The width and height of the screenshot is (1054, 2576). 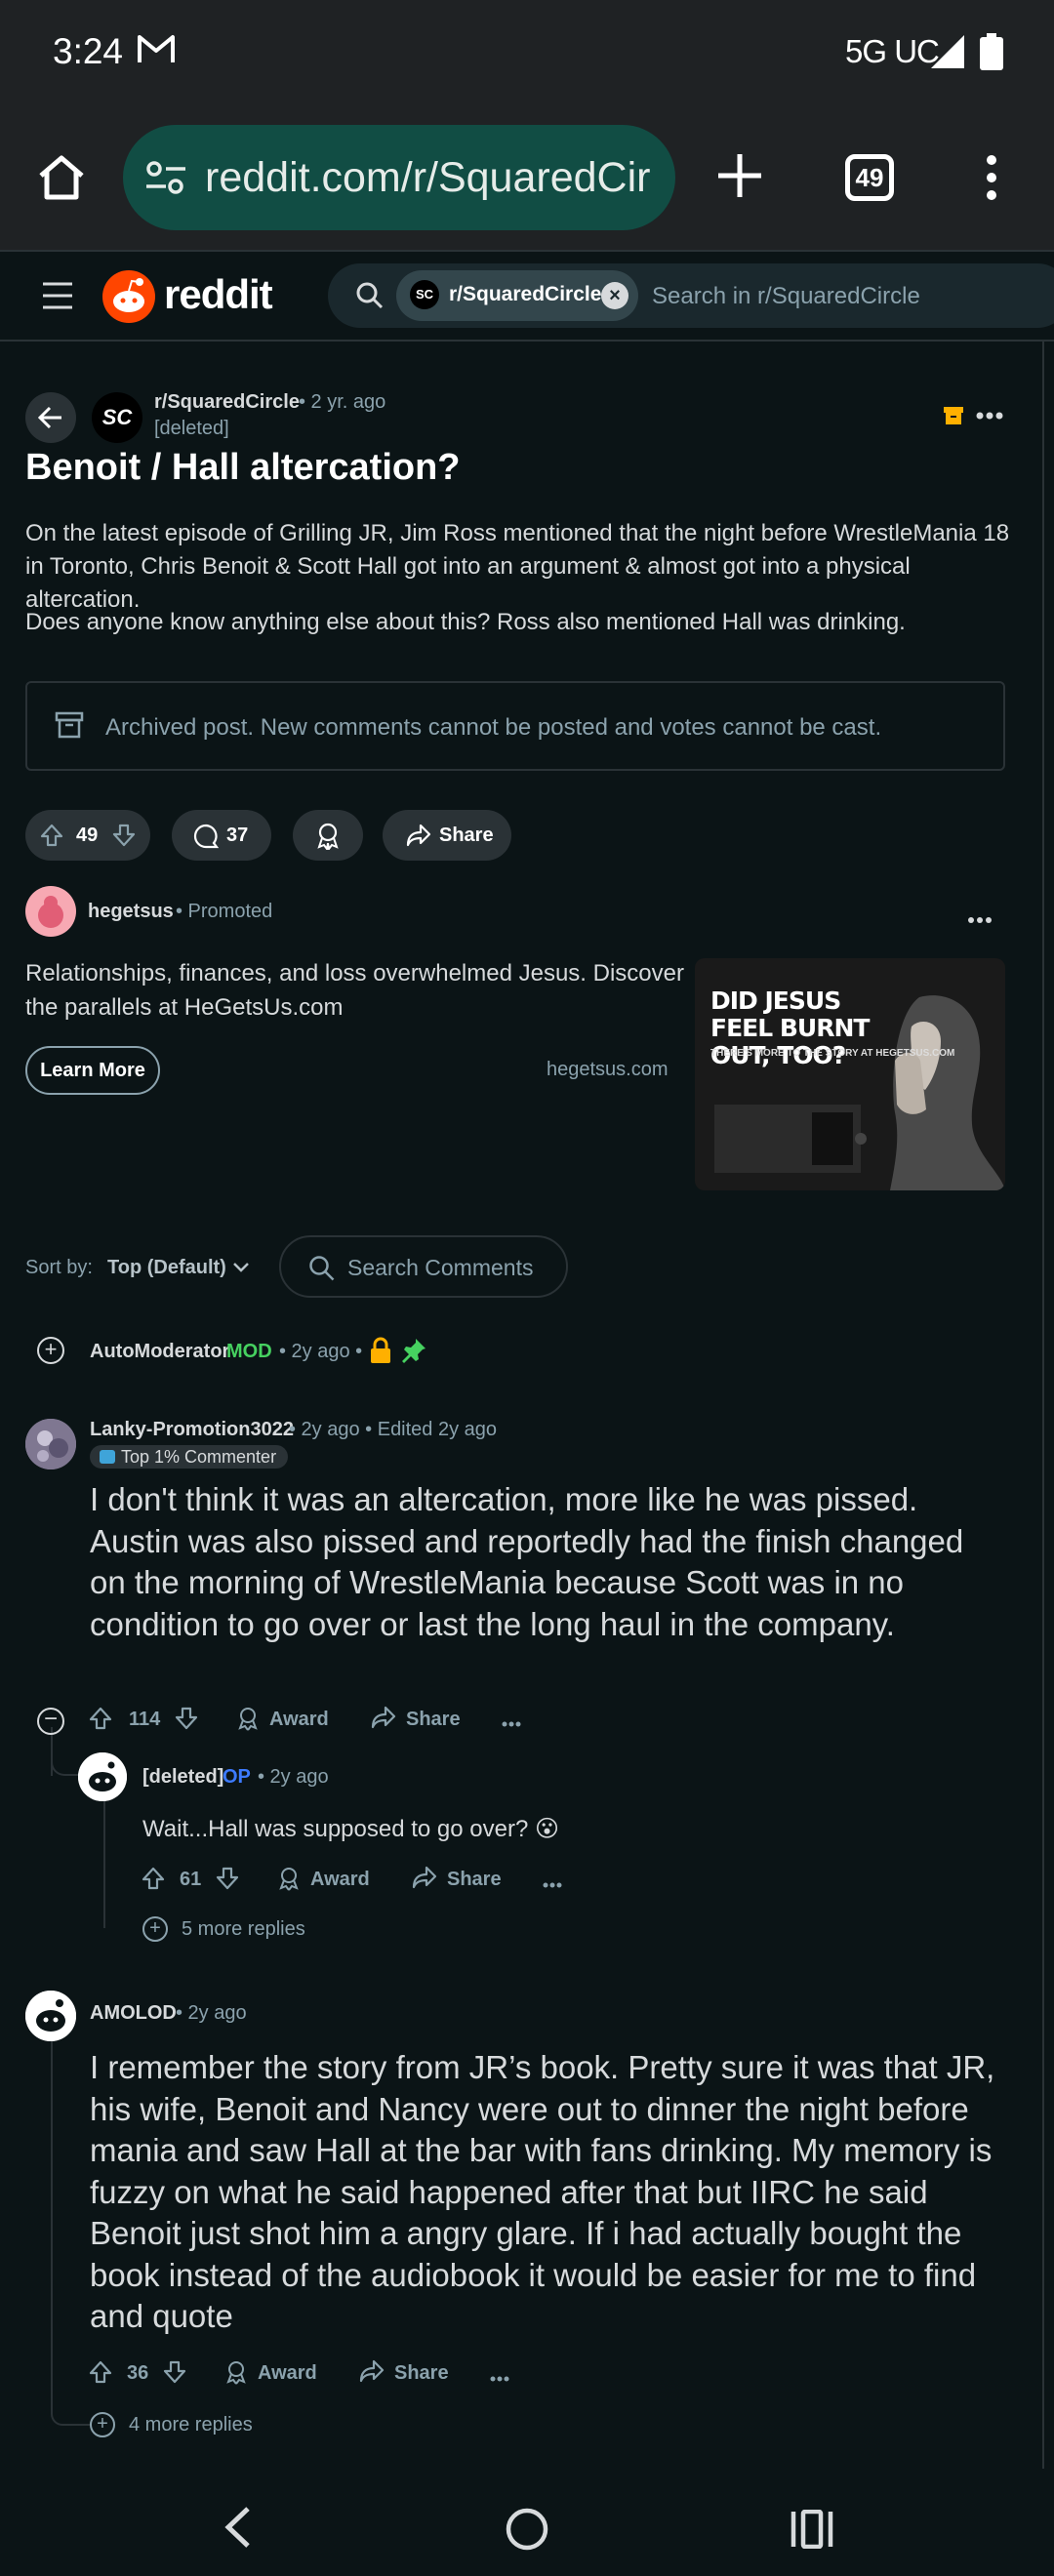 What do you see at coordinates (211, 2013) in the screenshot?
I see `comment-time: • 2y ago` at bounding box center [211, 2013].